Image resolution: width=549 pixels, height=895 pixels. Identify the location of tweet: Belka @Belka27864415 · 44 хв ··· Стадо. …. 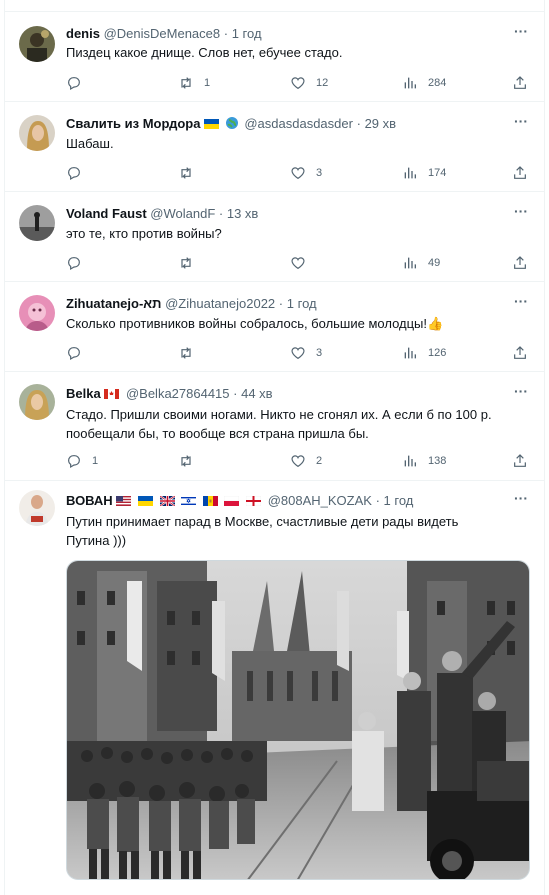
(274, 426).